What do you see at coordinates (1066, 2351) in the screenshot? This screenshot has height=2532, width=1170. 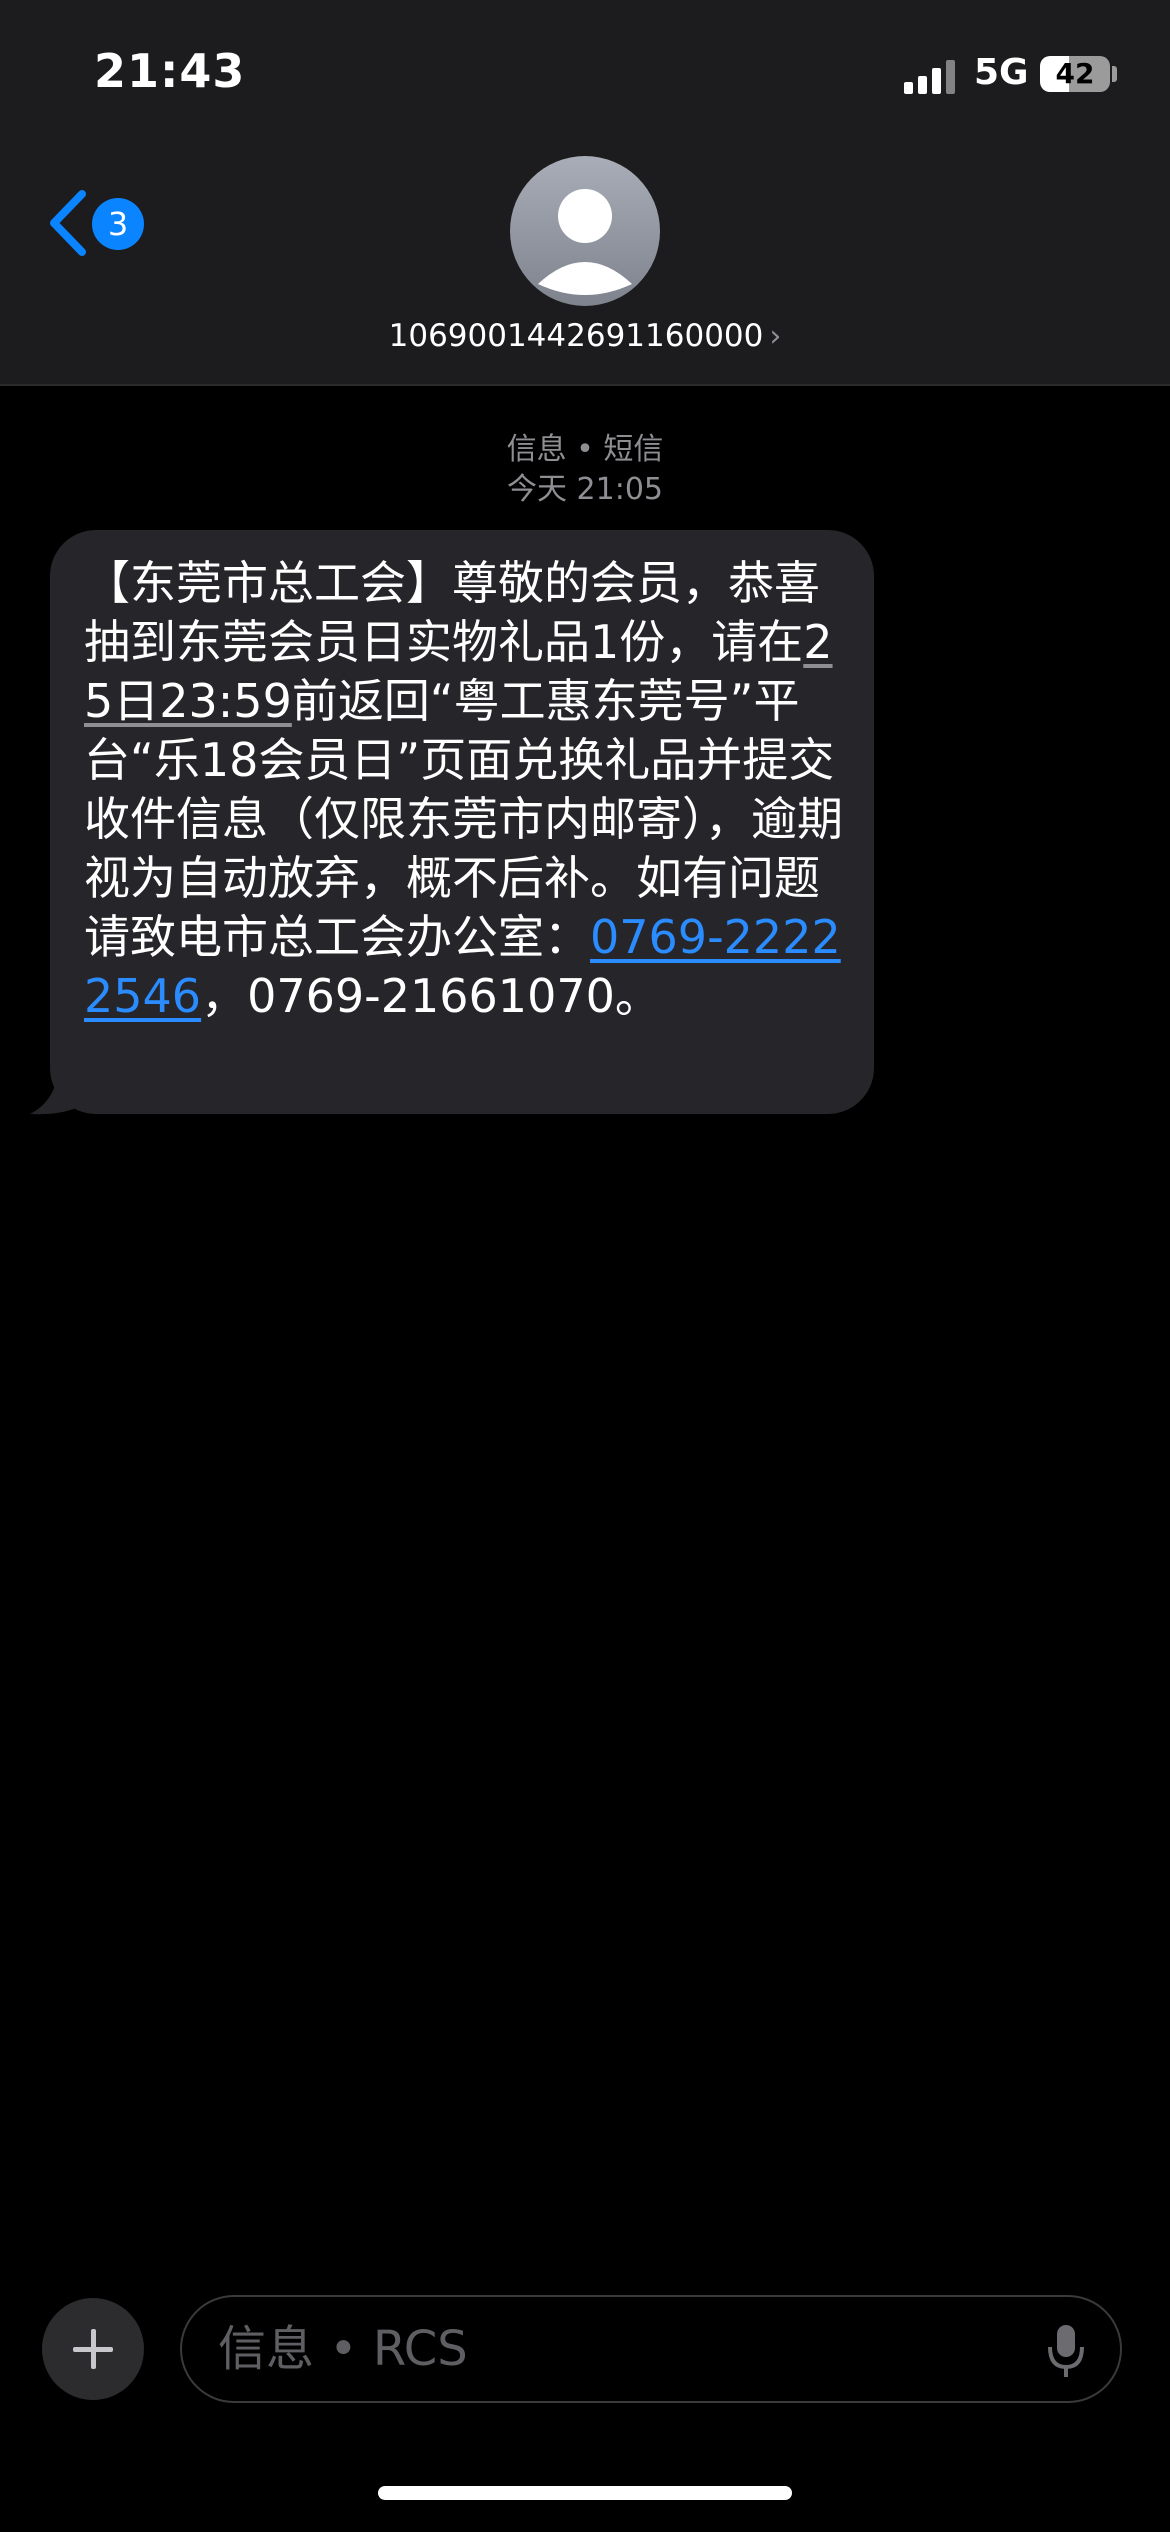 I see `microphone-icon` at bounding box center [1066, 2351].